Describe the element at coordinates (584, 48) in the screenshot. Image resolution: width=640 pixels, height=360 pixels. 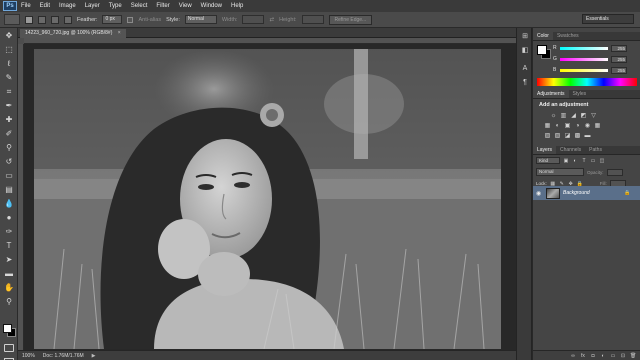
I see `r-slider` at that location.